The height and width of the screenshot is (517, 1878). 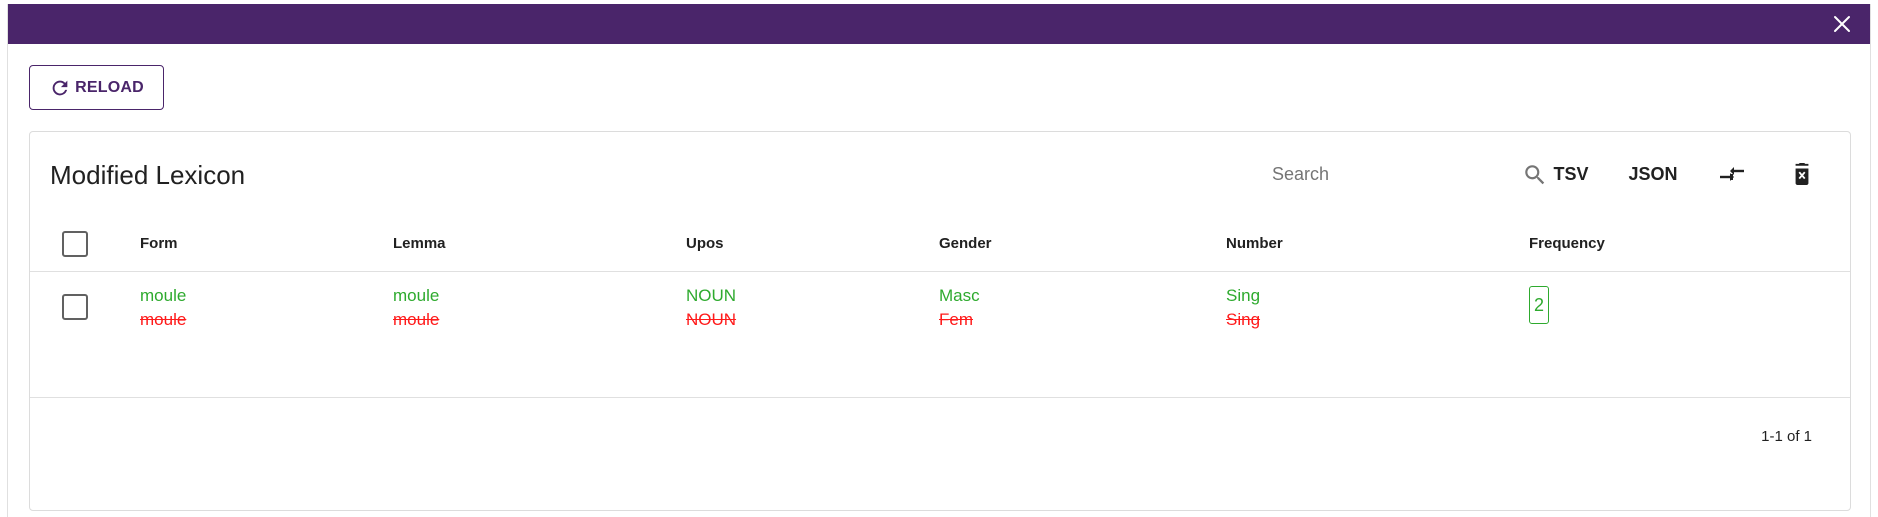 What do you see at coordinates (1539, 305) in the screenshot?
I see `frequency-badge: 2` at bounding box center [1539, 305].